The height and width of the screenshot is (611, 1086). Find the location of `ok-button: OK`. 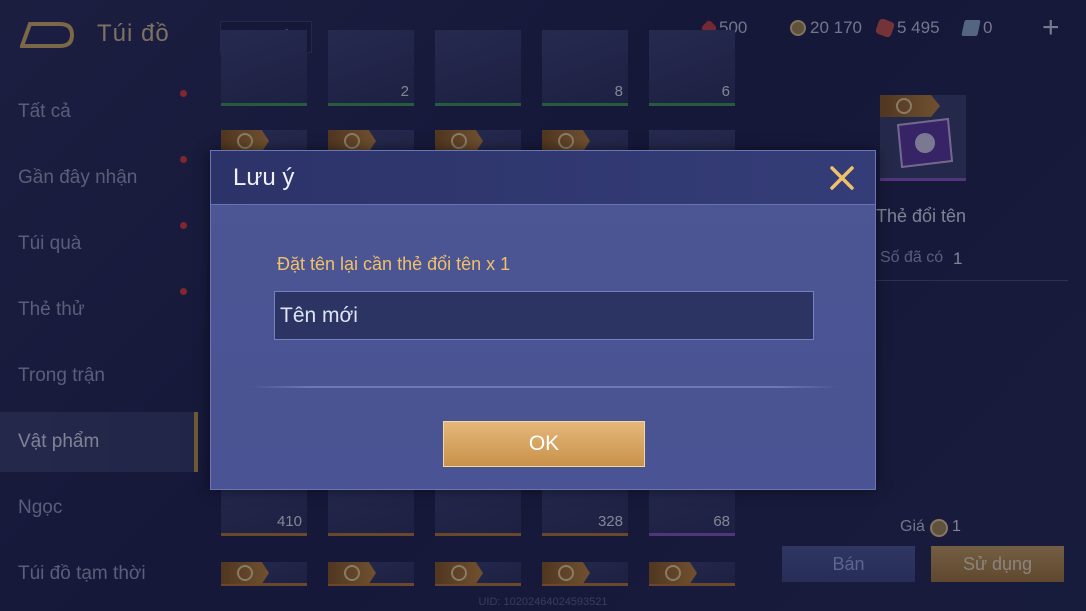

ok-button: OK is located at coordinates (544, 444).